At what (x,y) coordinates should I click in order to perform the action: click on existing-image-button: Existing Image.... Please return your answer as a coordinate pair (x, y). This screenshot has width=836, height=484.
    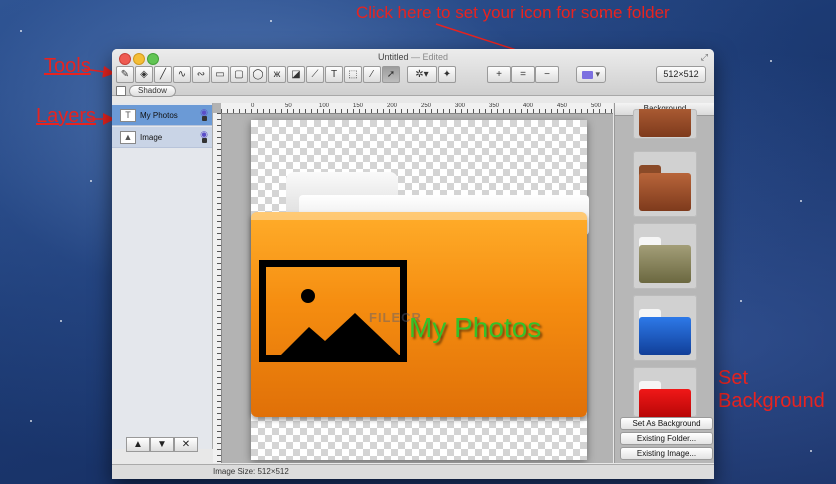
    Looking at the image, I should click on (666, 453).